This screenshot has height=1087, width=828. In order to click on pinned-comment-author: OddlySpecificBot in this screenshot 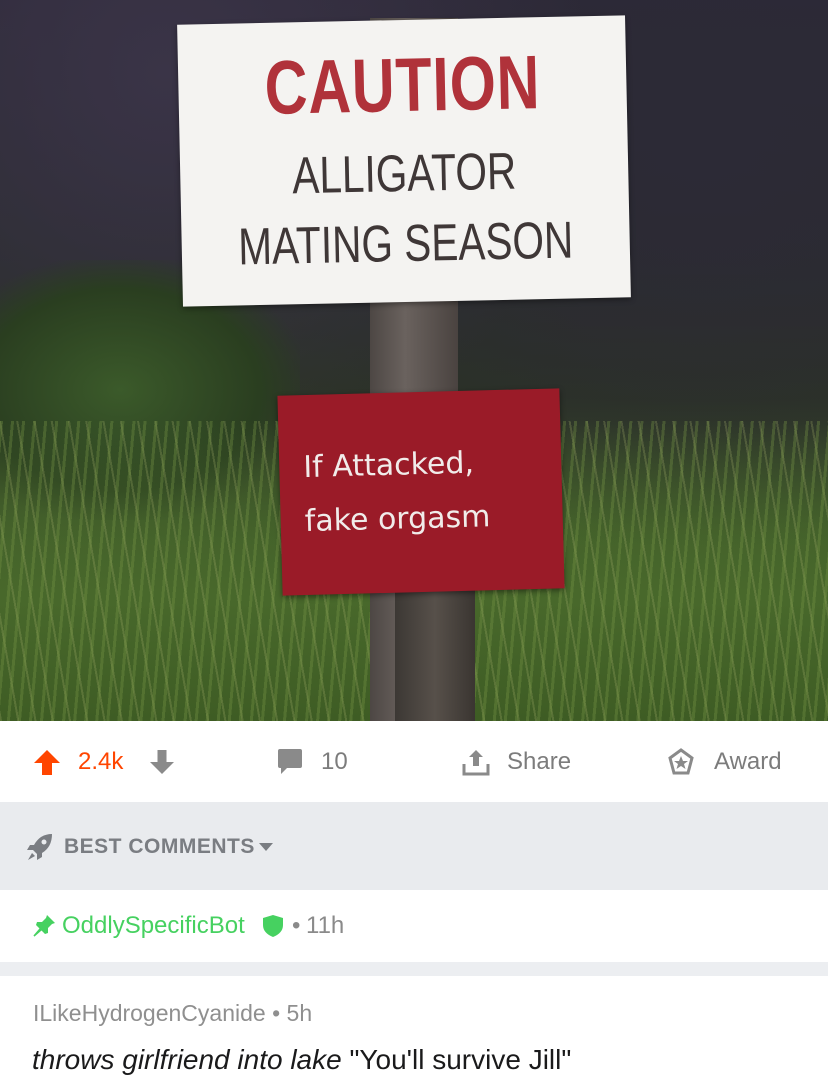, I will do `click(153, 926)`.